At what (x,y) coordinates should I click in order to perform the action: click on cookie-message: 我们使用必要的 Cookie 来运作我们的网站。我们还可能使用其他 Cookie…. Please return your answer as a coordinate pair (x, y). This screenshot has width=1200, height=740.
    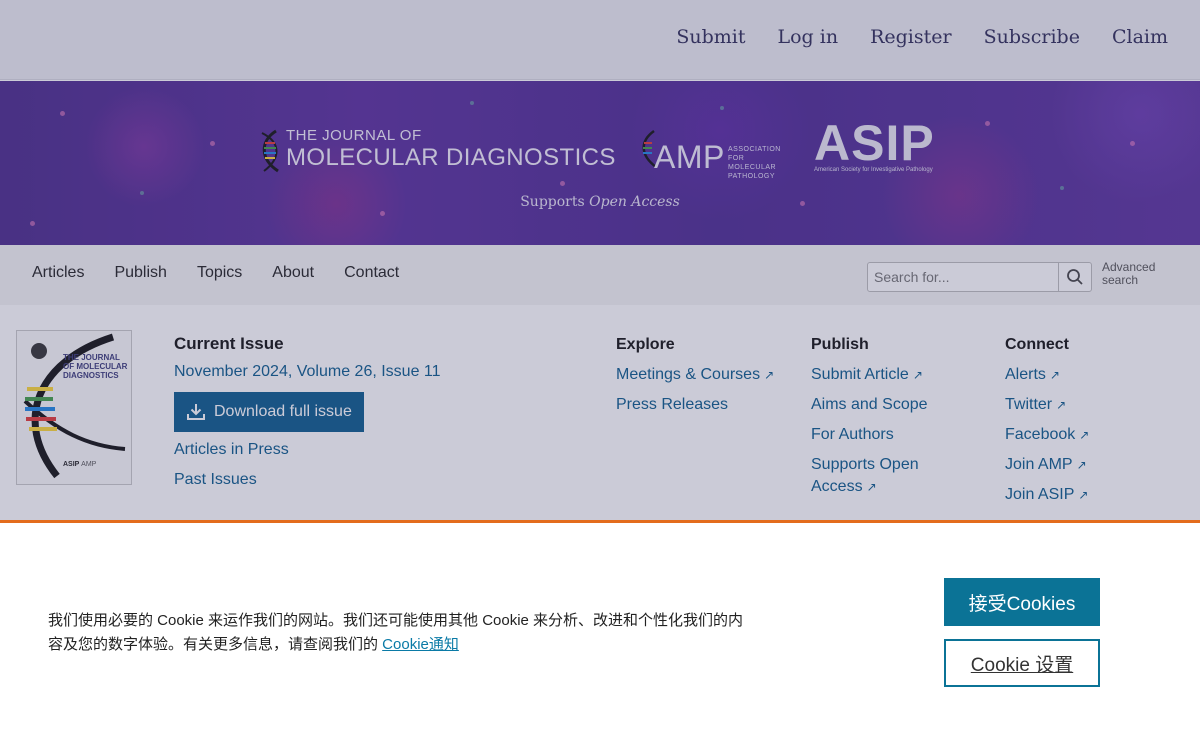
    Looking at the image, I should click on (396, 632).